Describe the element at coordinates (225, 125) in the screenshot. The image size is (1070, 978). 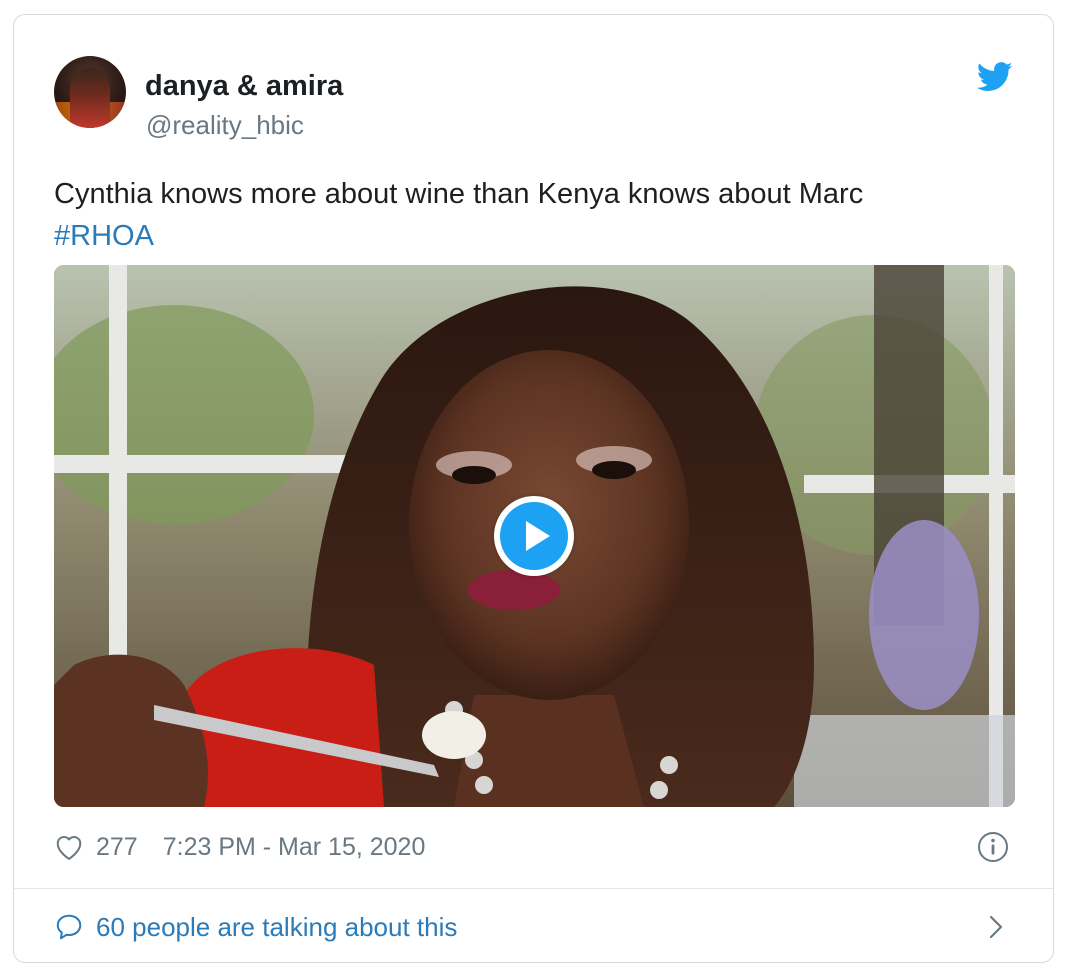
I see `author-handle: @reality_hbic` at that location.